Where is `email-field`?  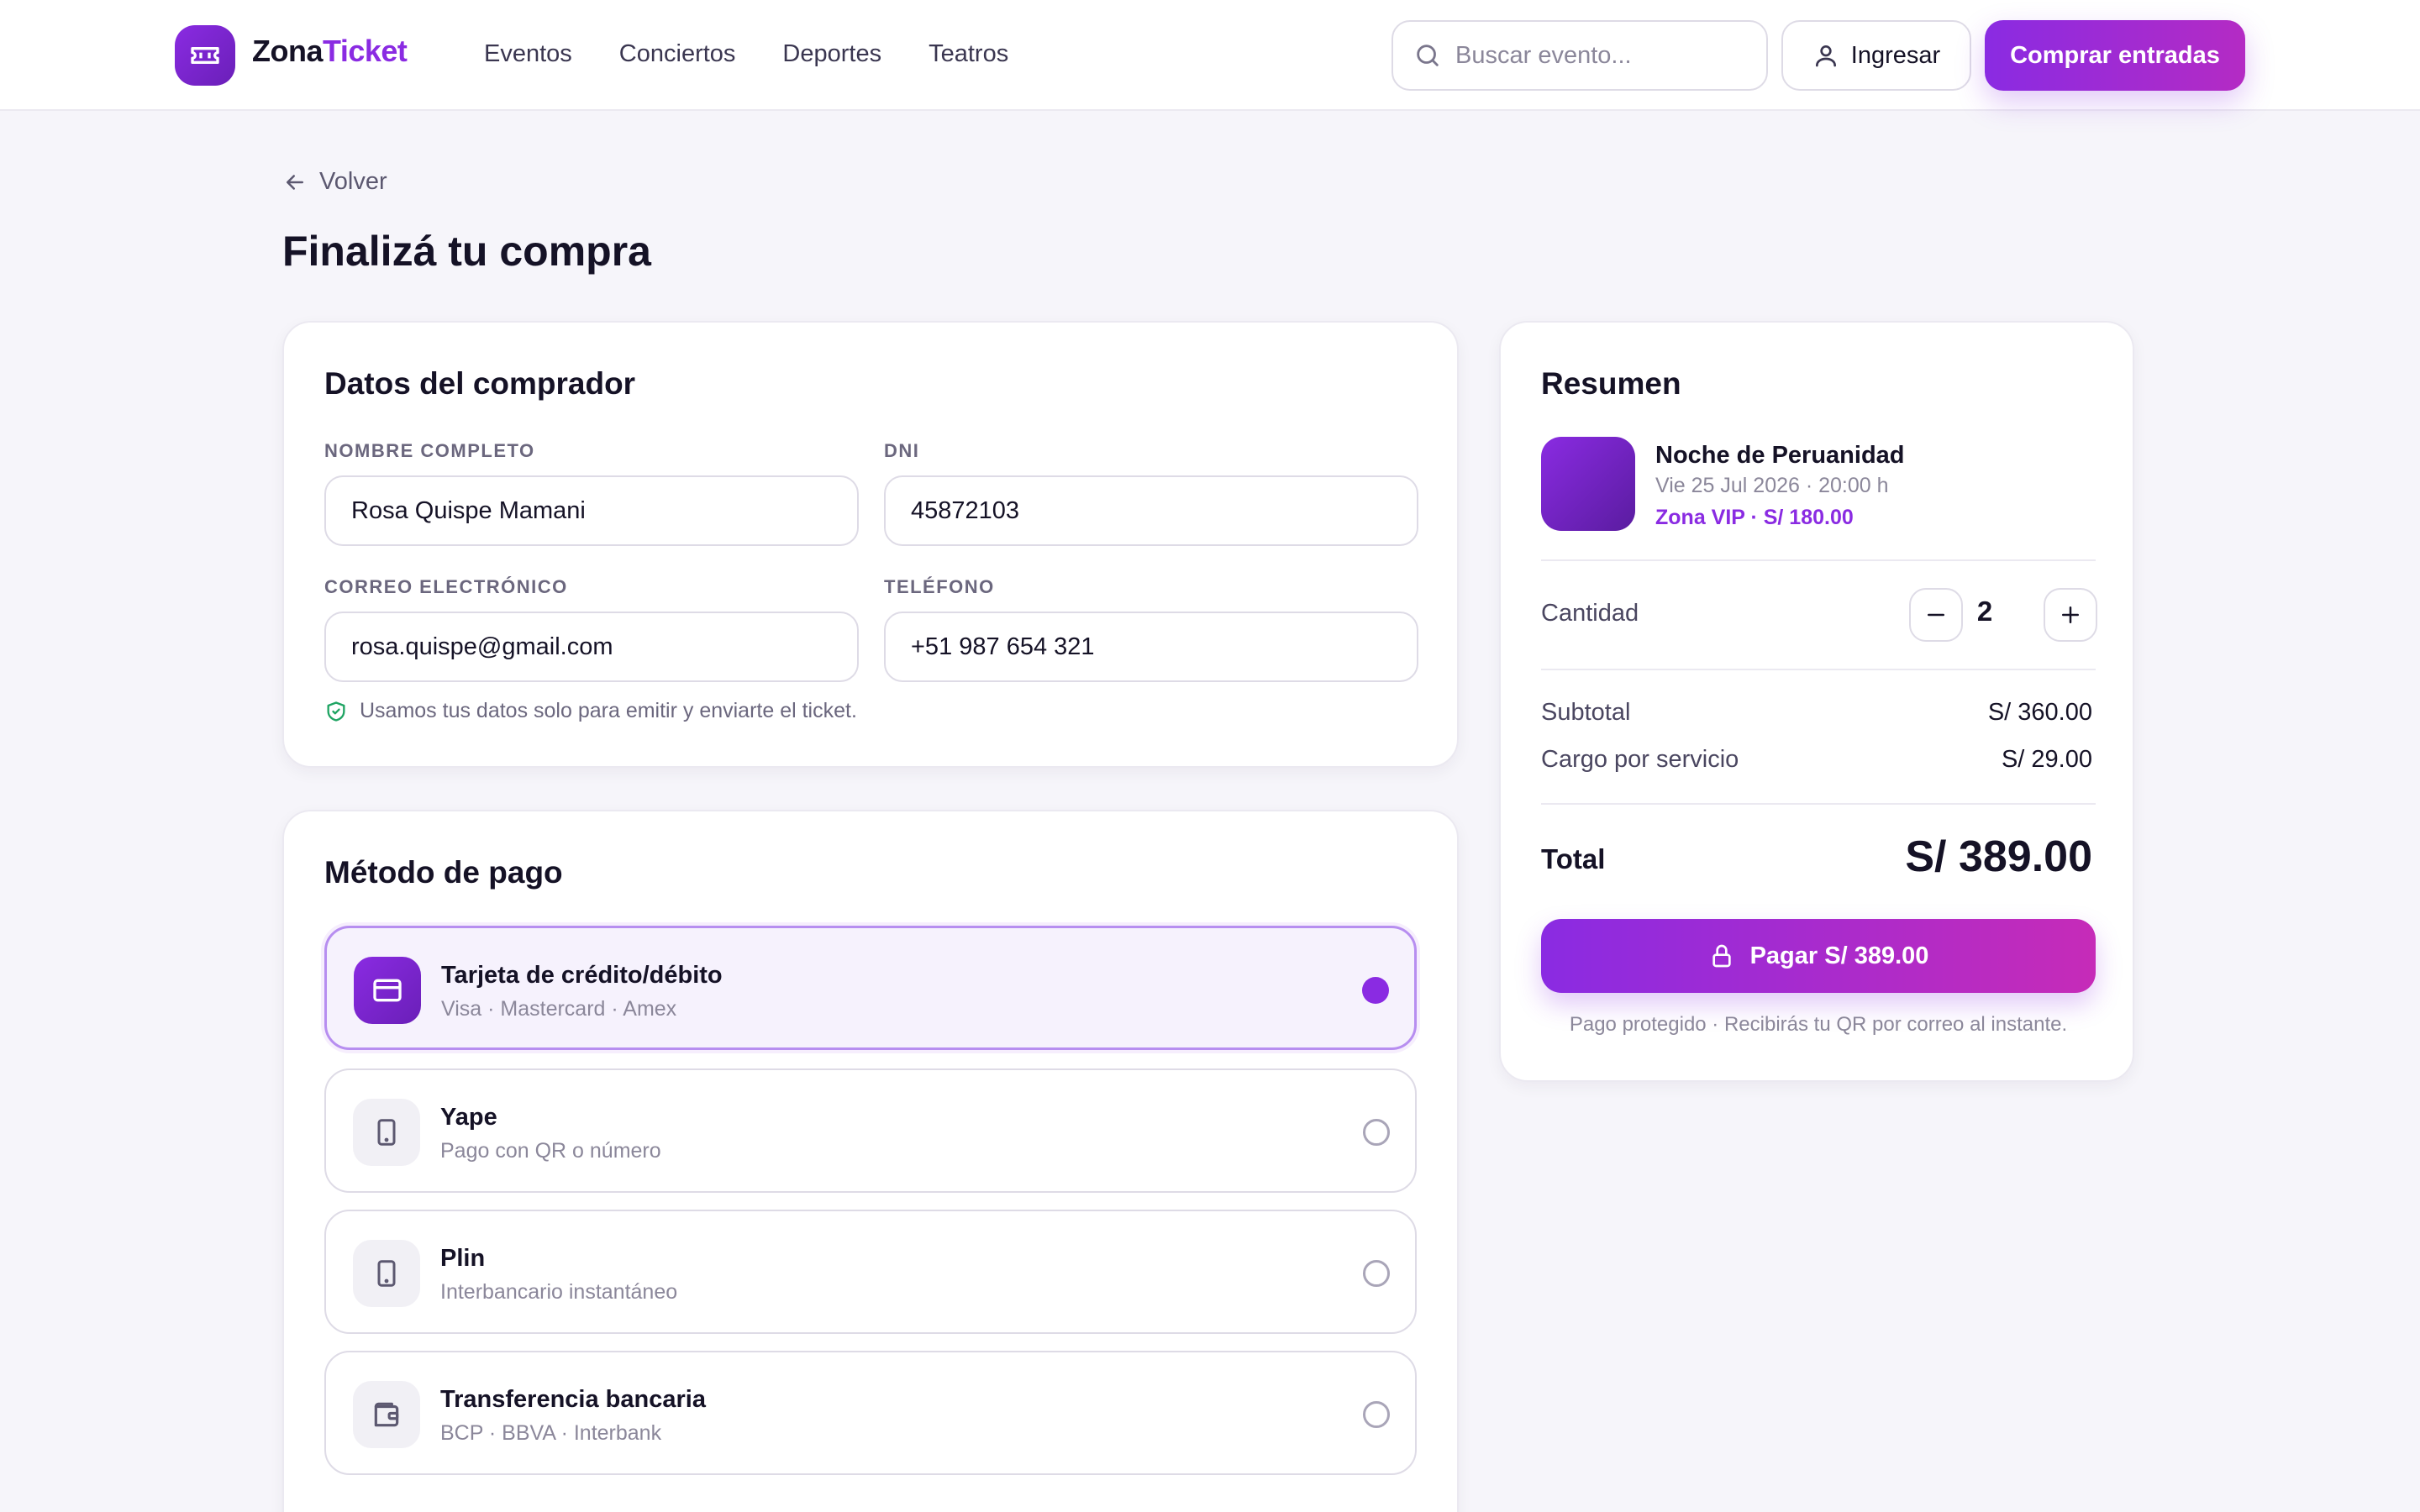
email-field is located at coordinates (591, 647).